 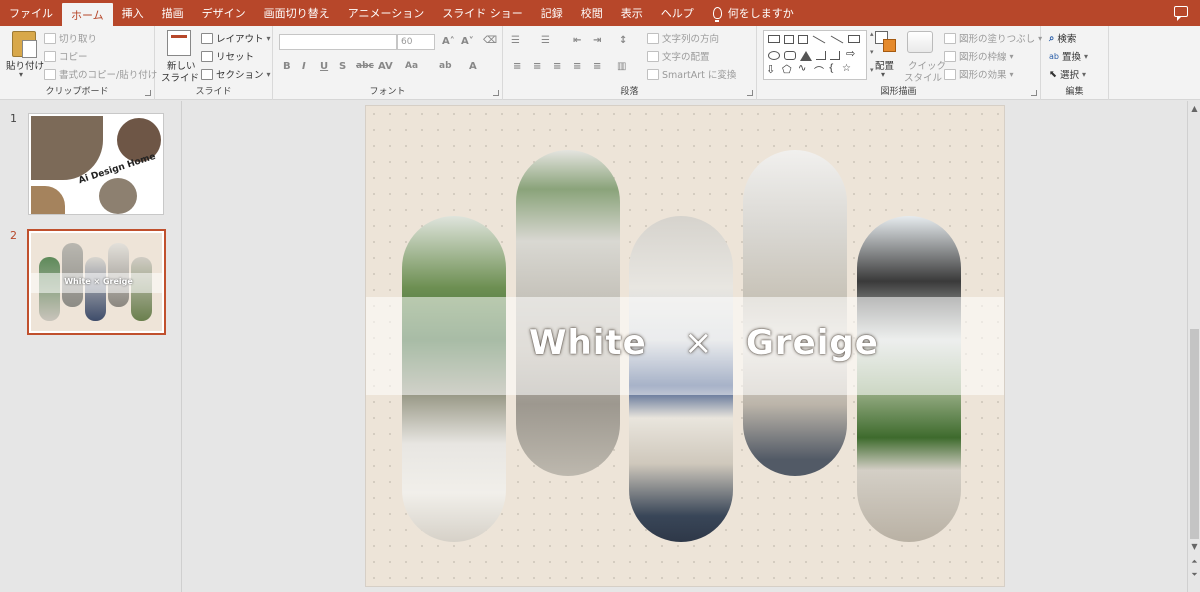 What do you see at coordinates (1194, 574) in the screenshot?
I see `next-slide-icon: ⏷` at bounding box center [1194, 574].